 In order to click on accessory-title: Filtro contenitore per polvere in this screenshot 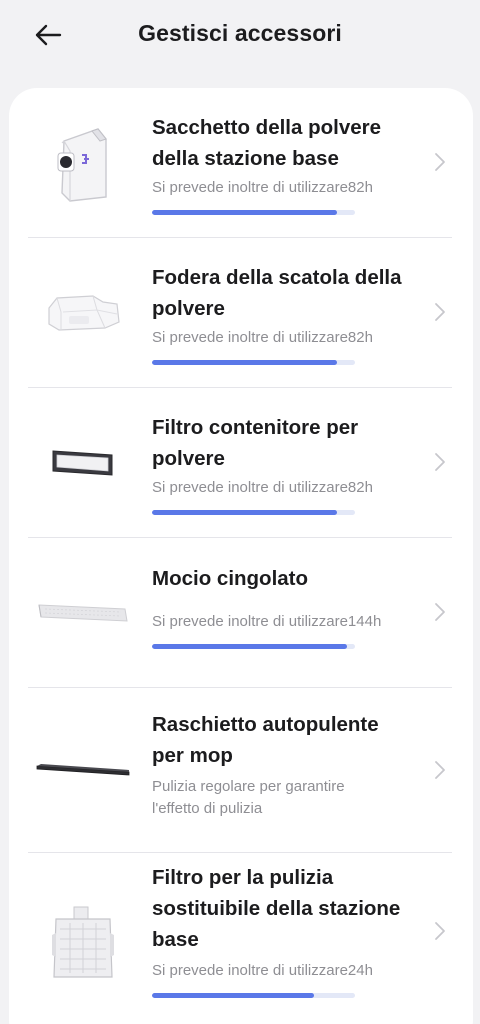, I will do `click(255, 443)`.